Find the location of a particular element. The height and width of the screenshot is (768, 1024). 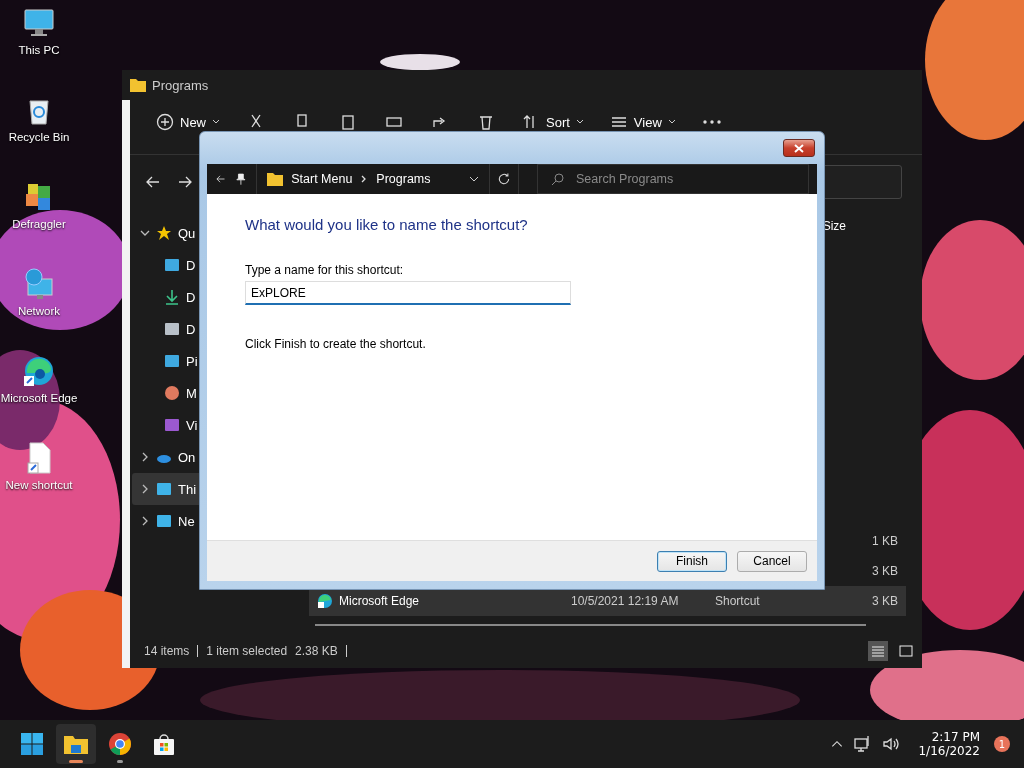

file-date: 10/5/2021 12:19 AM is located at coordinates (625, 601).